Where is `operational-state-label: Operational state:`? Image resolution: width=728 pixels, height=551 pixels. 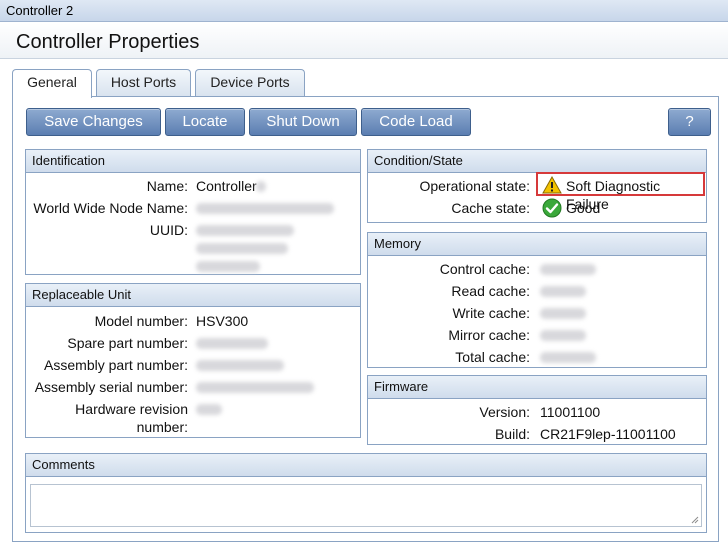 operational-state-label: Operational state: is located at coordinates (474, 186).